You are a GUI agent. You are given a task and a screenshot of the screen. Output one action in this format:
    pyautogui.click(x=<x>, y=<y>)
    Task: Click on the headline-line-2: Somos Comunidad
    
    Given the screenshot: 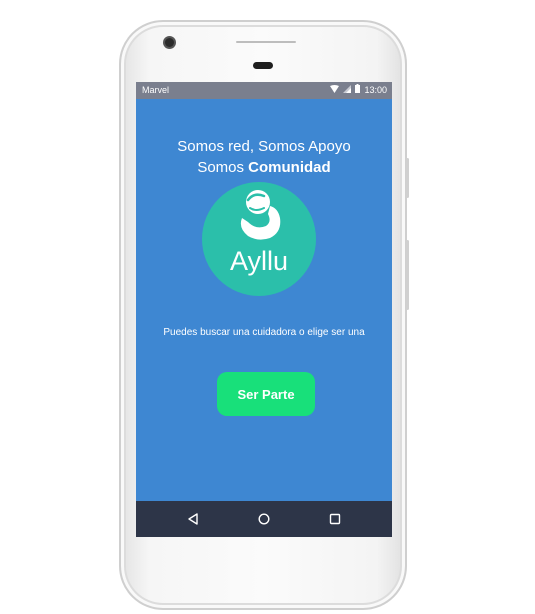 What is the action you would take?
    pyautogui.click(x=264, y=167)
    